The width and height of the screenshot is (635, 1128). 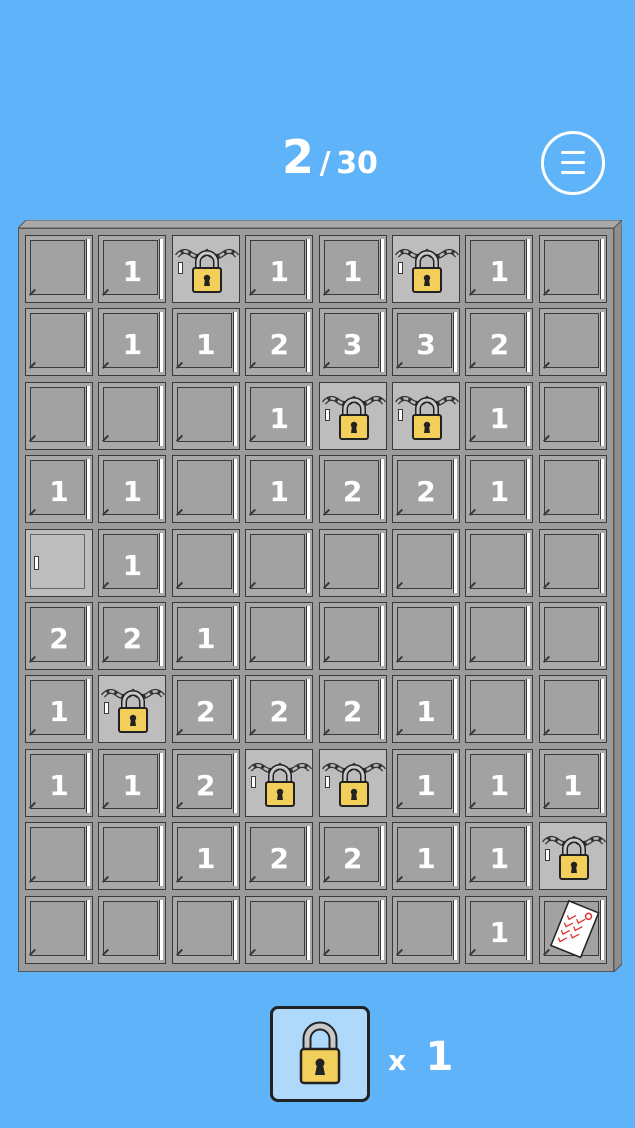 What do you see at coordinates (439, 1057) in the screenshot?
I see `count-value: 1` at bounding box center [439, 1057].